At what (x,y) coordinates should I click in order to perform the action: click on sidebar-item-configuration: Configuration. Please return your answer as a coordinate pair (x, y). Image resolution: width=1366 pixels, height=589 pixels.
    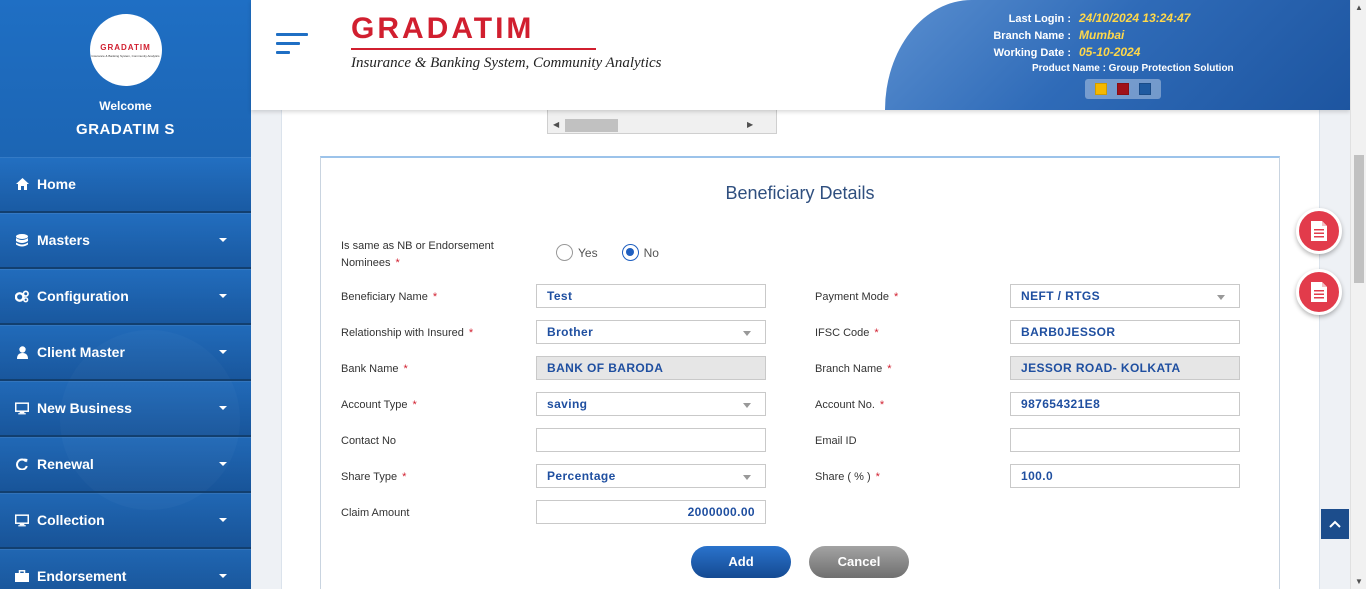
    Looking at the image, I should click on (125, 297).